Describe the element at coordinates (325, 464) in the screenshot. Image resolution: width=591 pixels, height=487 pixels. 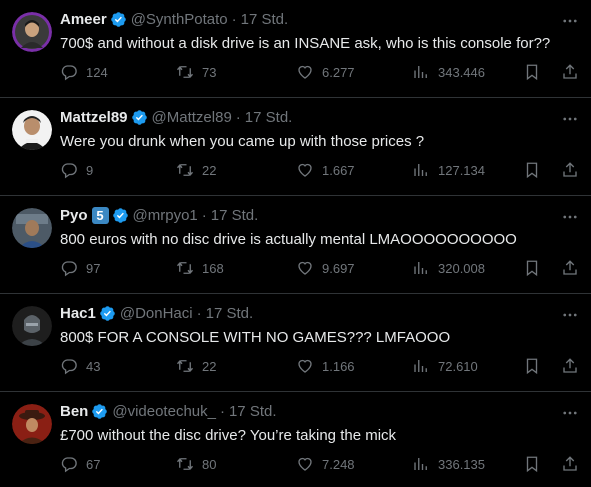
I see `like-button: 7.248` at that location.